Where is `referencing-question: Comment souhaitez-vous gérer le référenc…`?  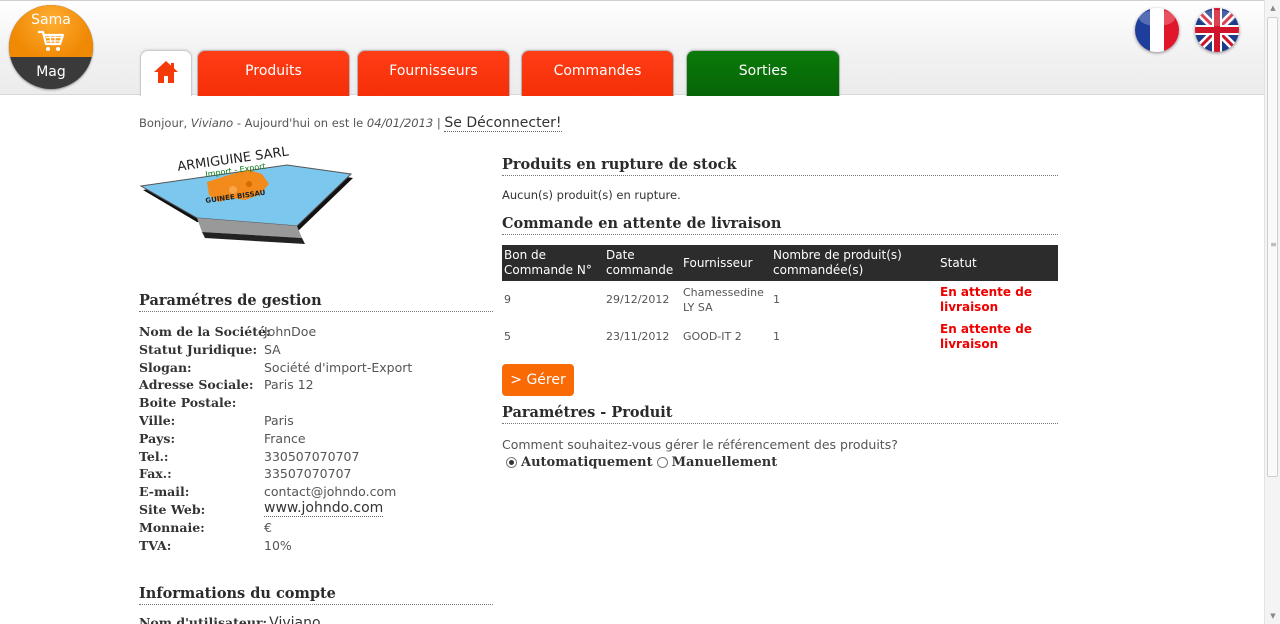
referencing-question: Comment souhaitez-vous gérer le référenc… is located at coordinates (700, 444).